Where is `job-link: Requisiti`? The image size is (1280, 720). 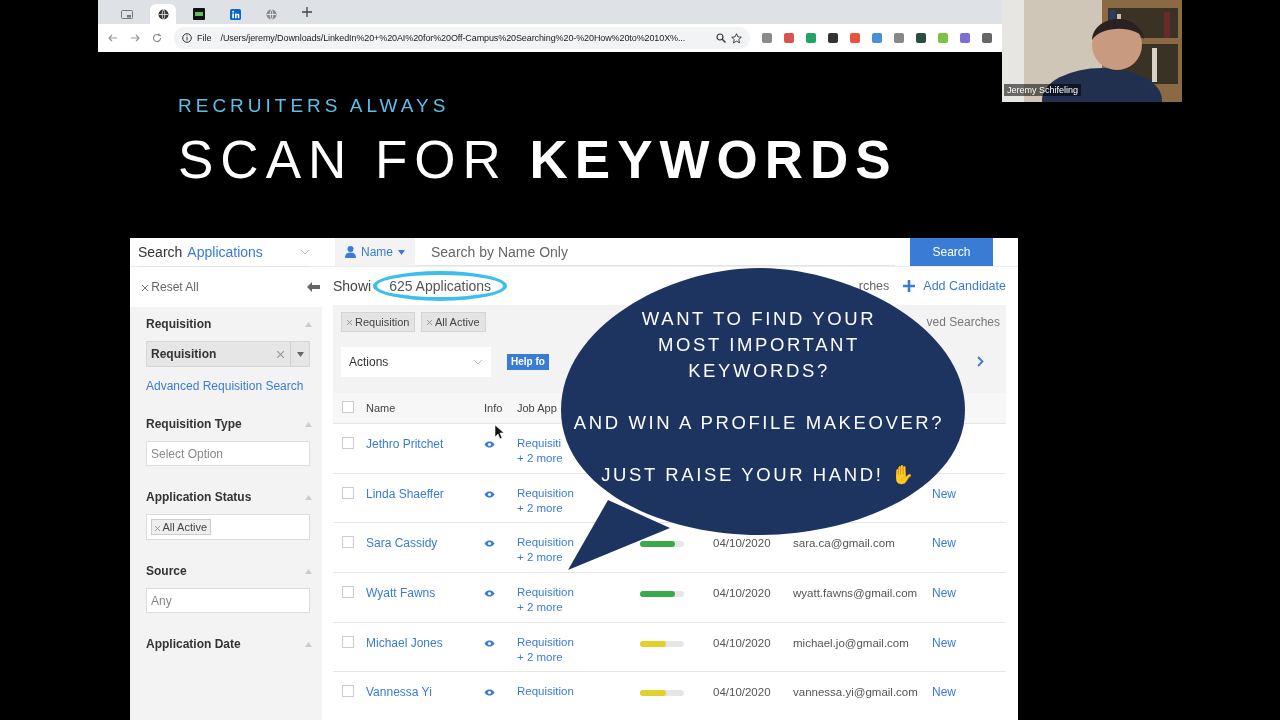 job-link: Requisiti is located at coordinates (539, 442).